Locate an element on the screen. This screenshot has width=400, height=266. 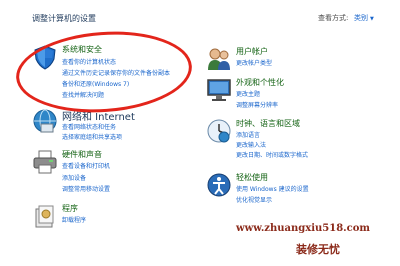
view-mode-dropdown: 类别 ▼ is located at coordinates (364, 18).